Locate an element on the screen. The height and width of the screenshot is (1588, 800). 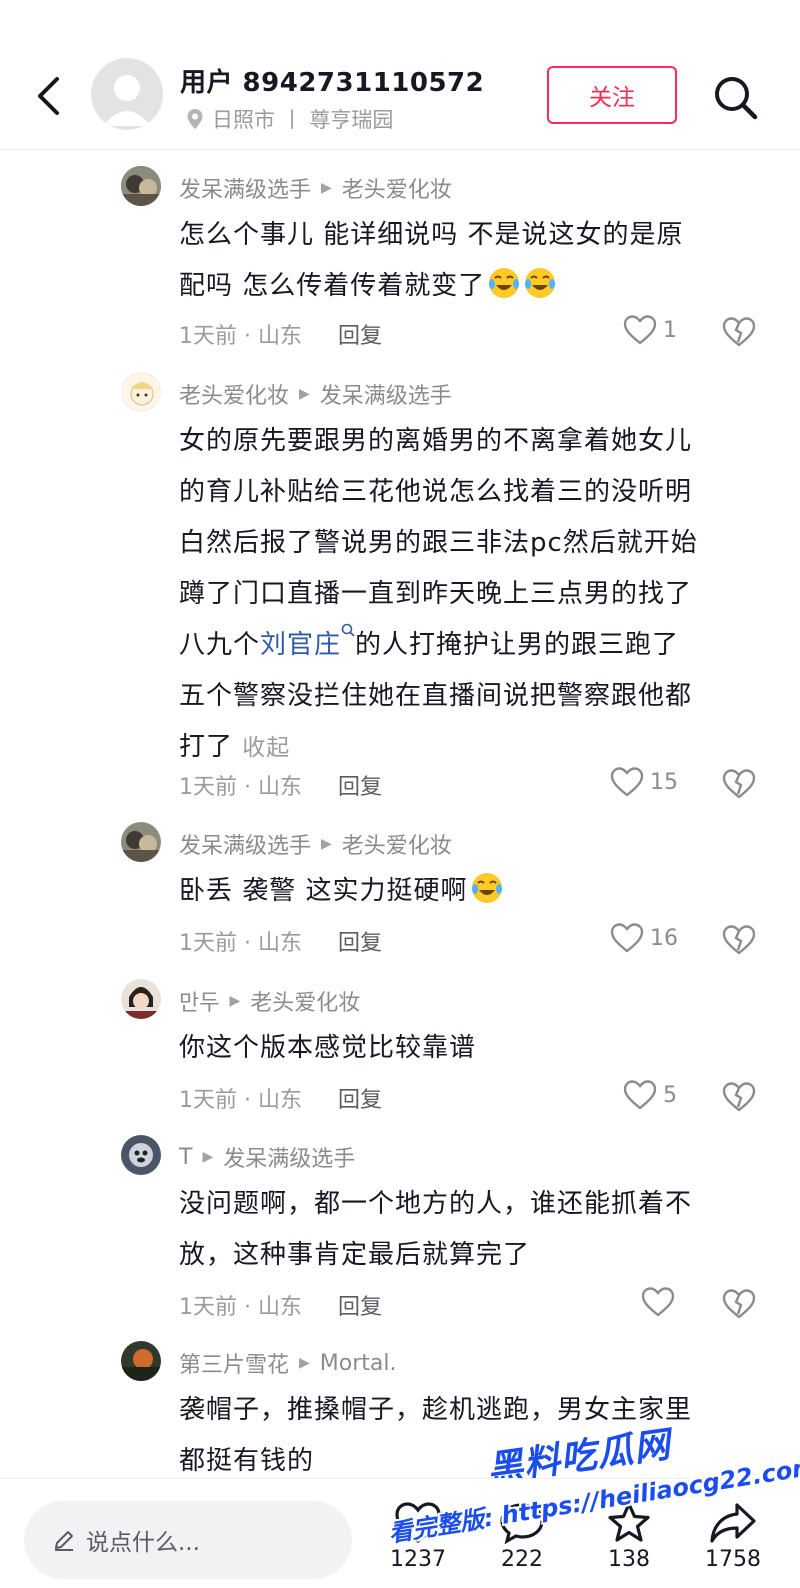
like-button is located at coordinates (661, 1302).